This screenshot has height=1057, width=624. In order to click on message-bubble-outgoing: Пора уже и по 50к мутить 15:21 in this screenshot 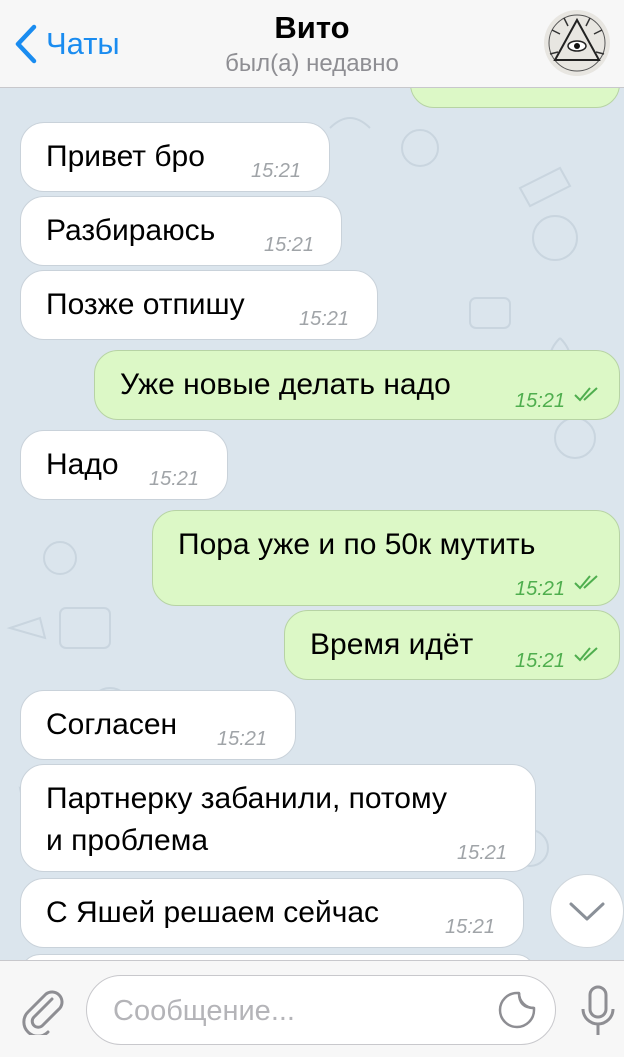, I will do `click(386, 558)`.